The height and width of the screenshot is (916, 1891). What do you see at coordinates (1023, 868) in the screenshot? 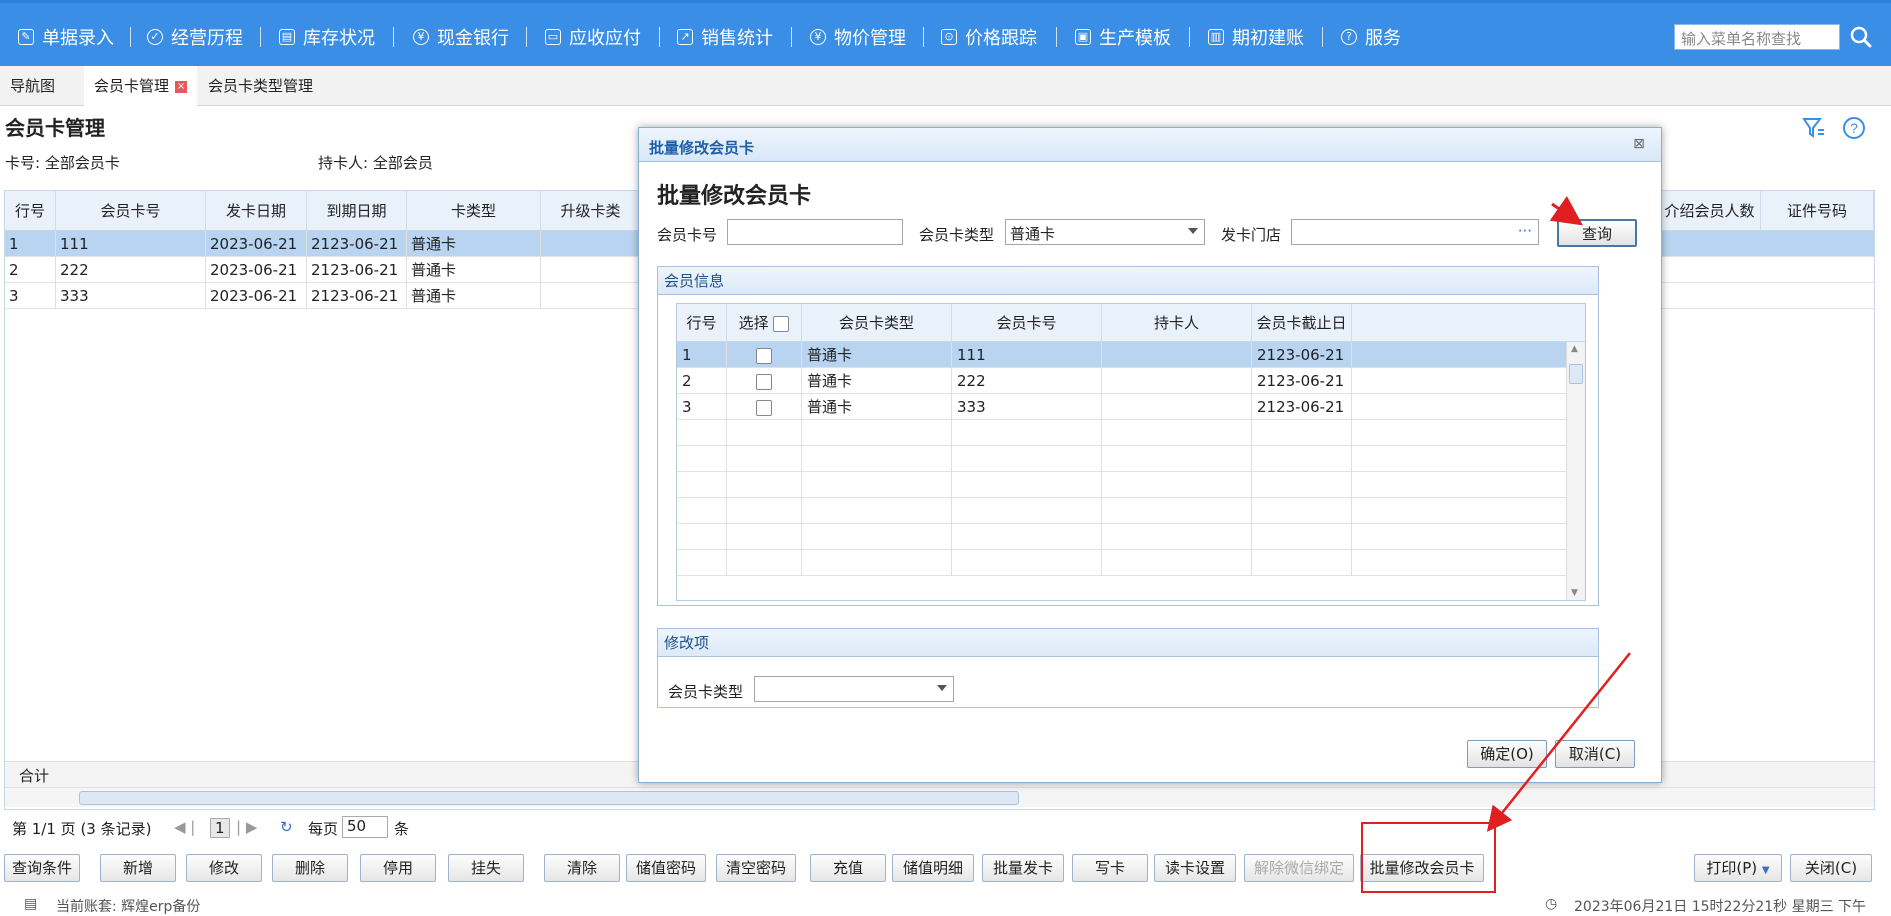
I see `batch-issue-button: 批量发卡` at bounding box center [1023, 868].